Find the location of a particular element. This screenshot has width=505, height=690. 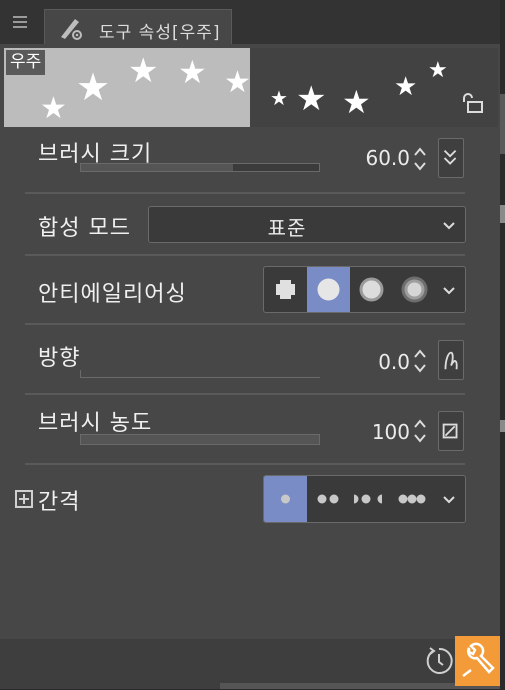

brush-density-value: 100 is located at coordinates (380, 432).